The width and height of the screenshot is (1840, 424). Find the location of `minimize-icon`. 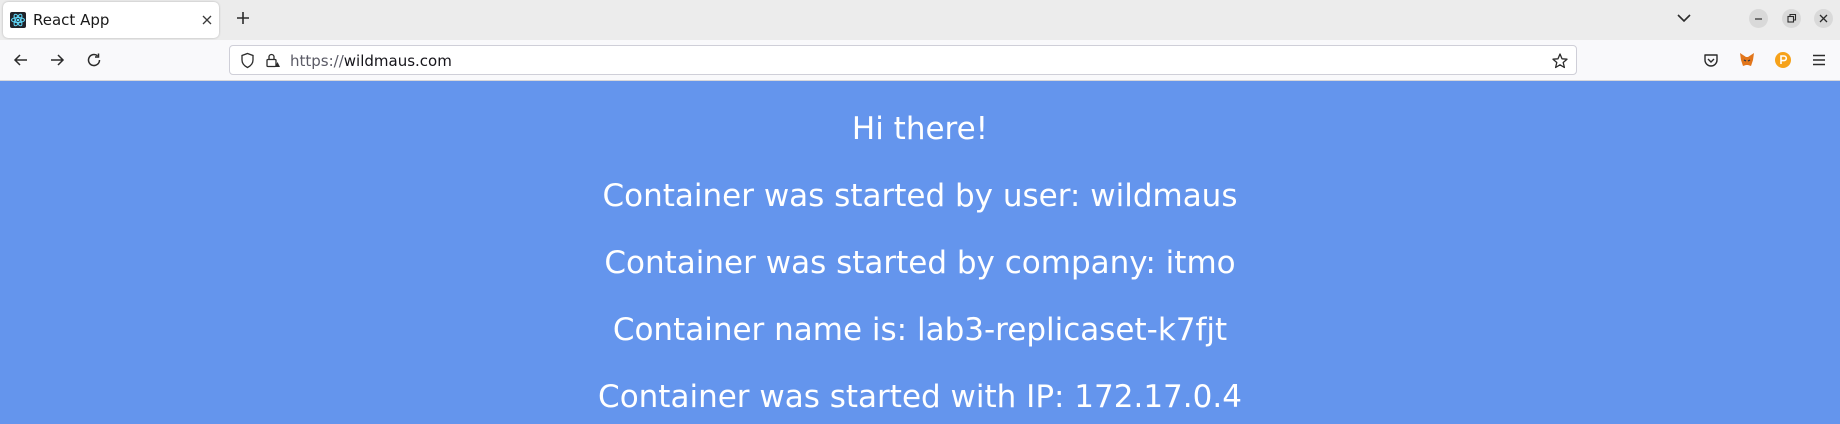

minimize-icon is located at coordinates (1758, 18).